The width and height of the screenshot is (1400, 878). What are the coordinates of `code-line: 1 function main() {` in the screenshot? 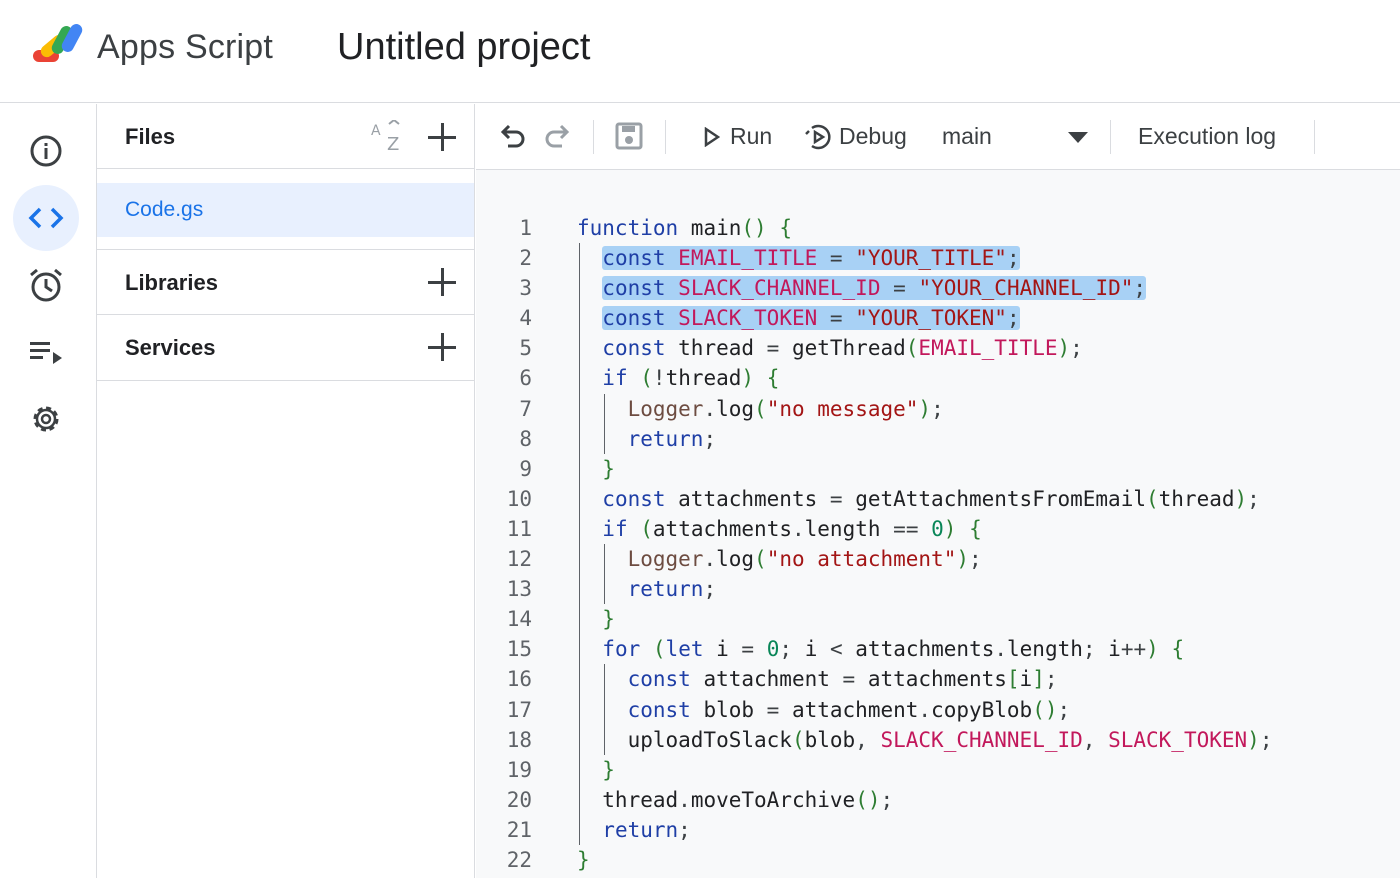 It's located at (938, 228).